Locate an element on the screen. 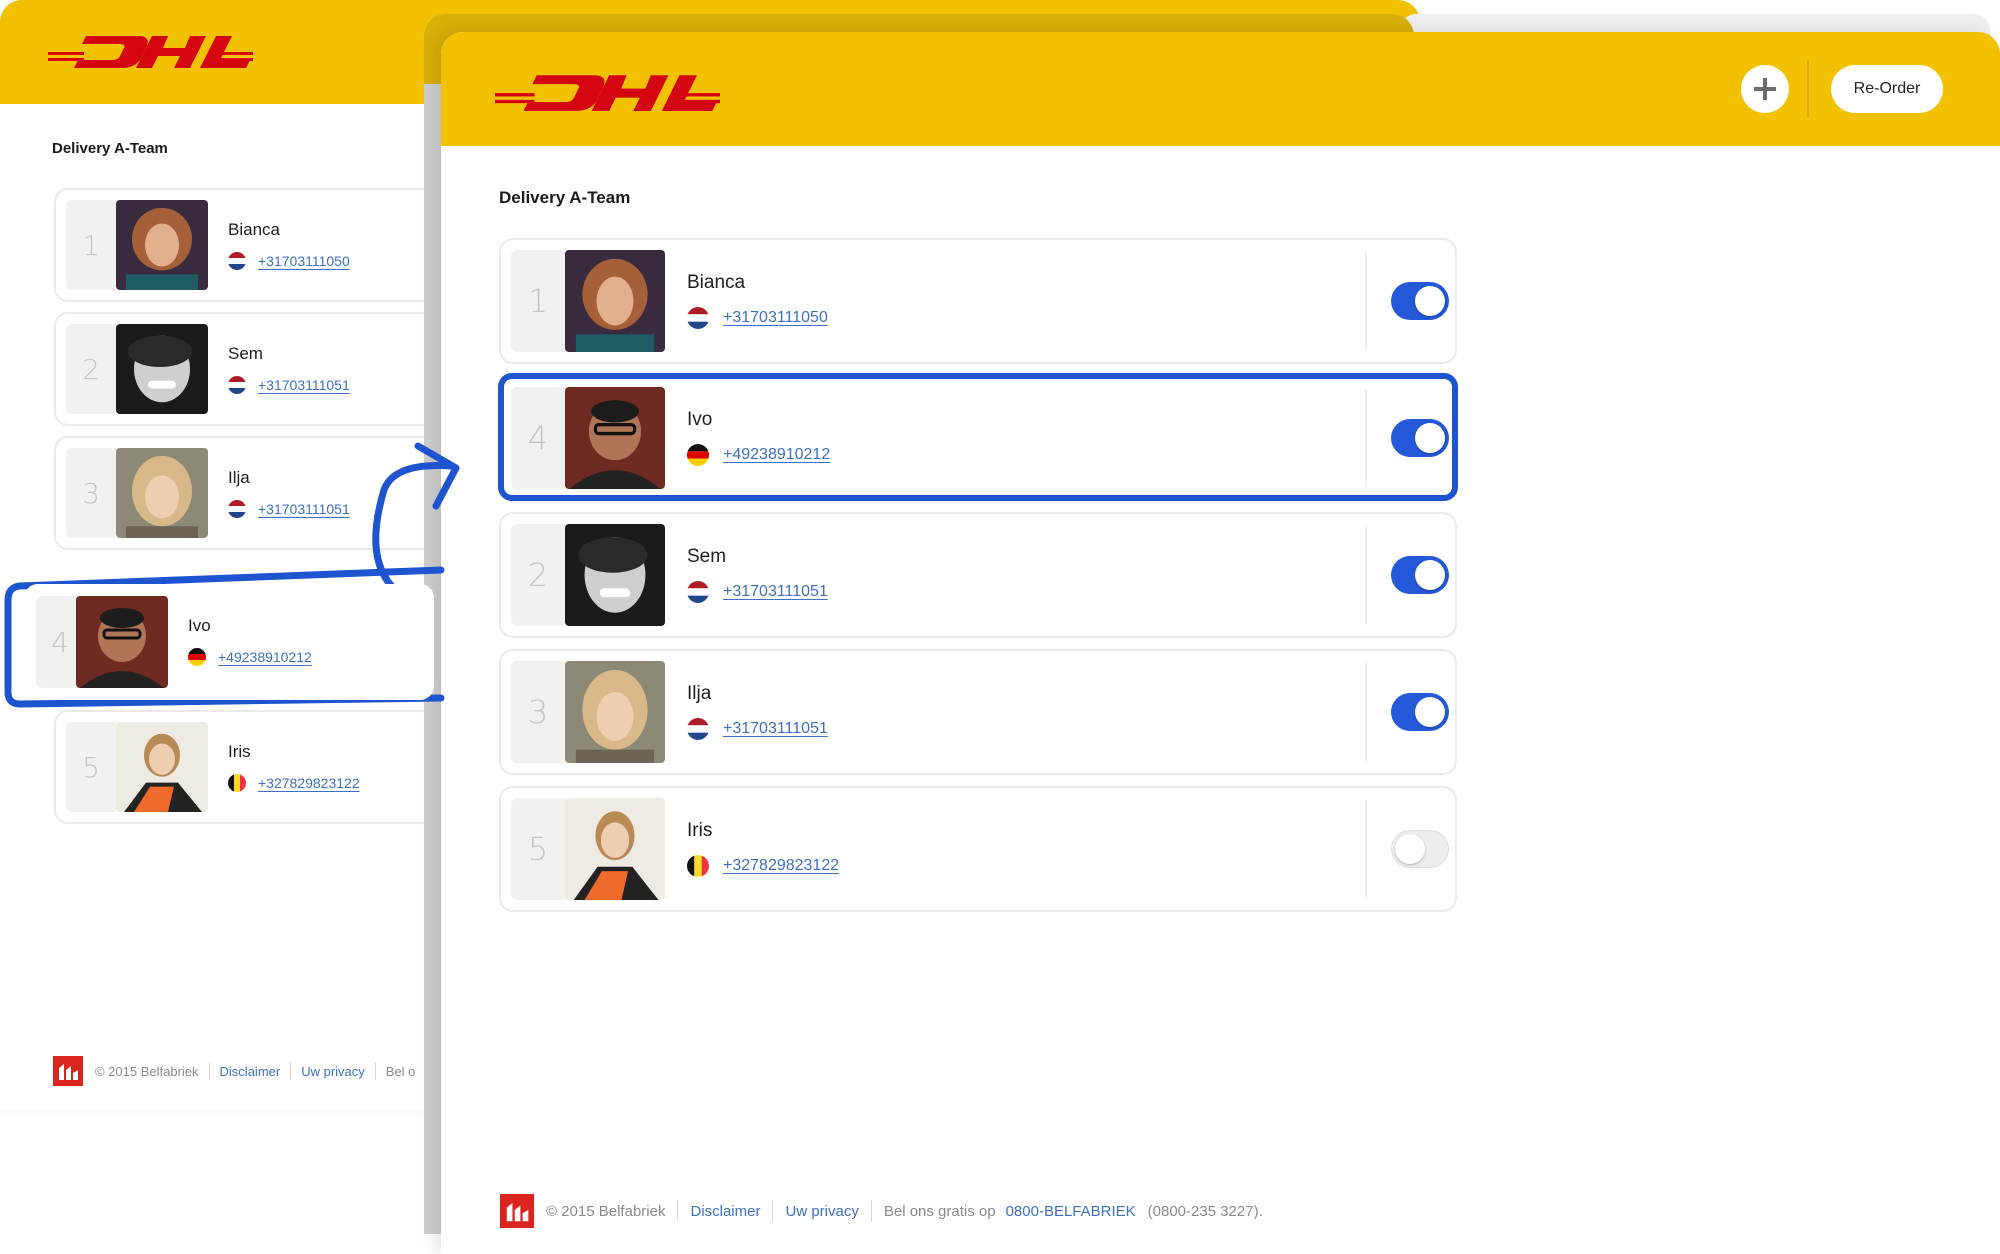 The width and height of the screenshot is (2000, 1254). header-bar: Re-Order is located at coordinates (1220, 89).